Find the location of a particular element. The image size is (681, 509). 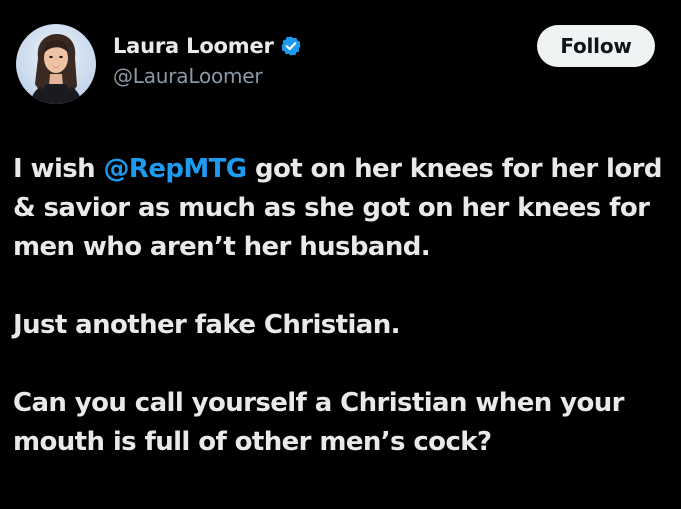

profile-photo-icon is located at coordinates (56, 64).